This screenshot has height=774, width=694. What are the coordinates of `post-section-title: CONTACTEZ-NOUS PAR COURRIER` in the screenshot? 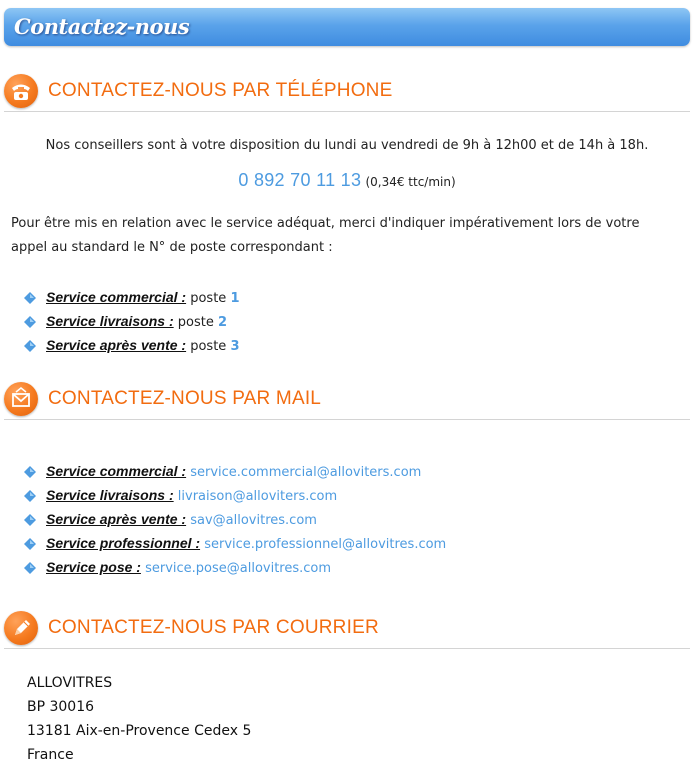 It's located at (213, 627).